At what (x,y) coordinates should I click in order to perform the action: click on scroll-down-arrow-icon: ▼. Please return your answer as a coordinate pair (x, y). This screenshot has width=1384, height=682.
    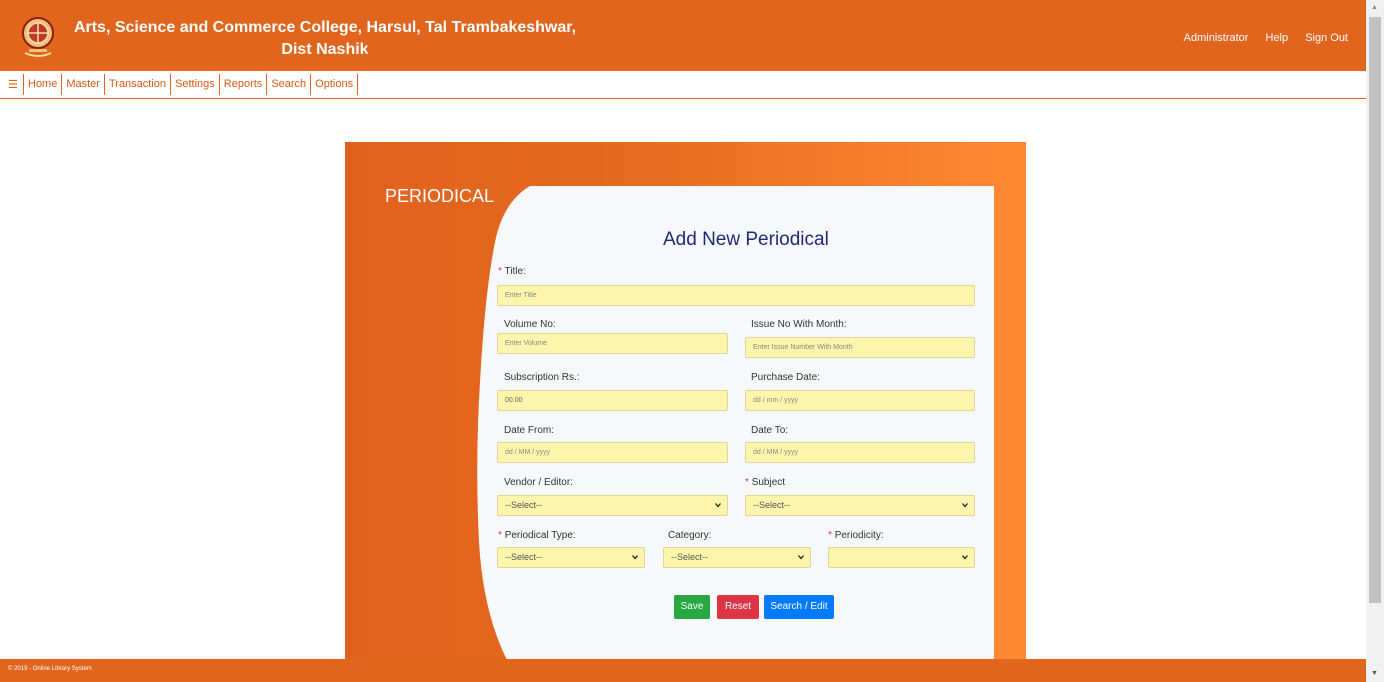
    Looking at the image, I should click on (1374, 673).